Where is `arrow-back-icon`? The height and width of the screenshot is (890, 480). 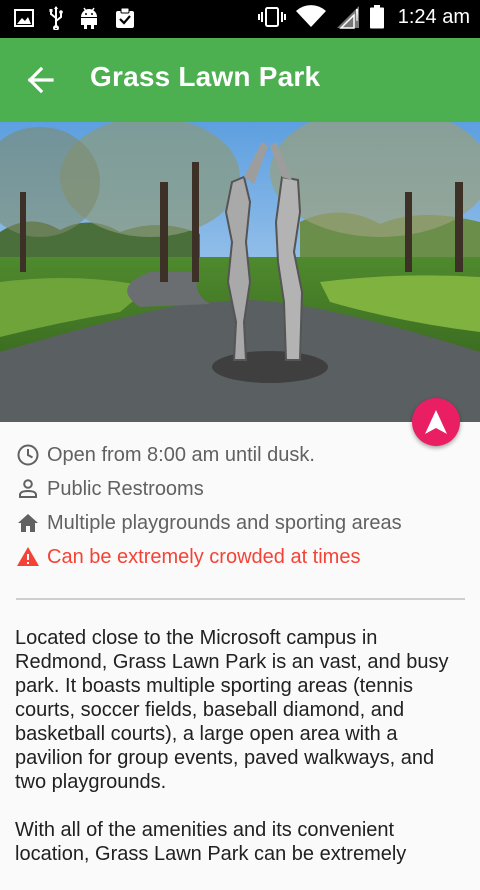
arrow-back-icon is located at coordinates (40, 80).